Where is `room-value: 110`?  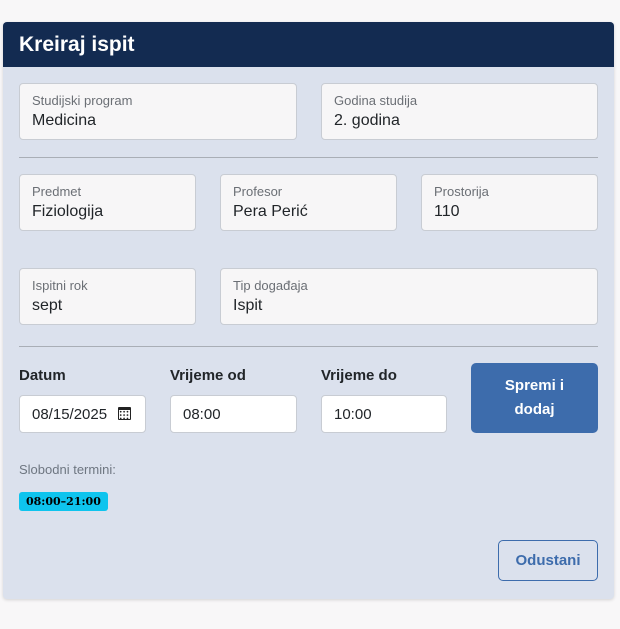
room-value: 110 is located at coordinates (447, 211).